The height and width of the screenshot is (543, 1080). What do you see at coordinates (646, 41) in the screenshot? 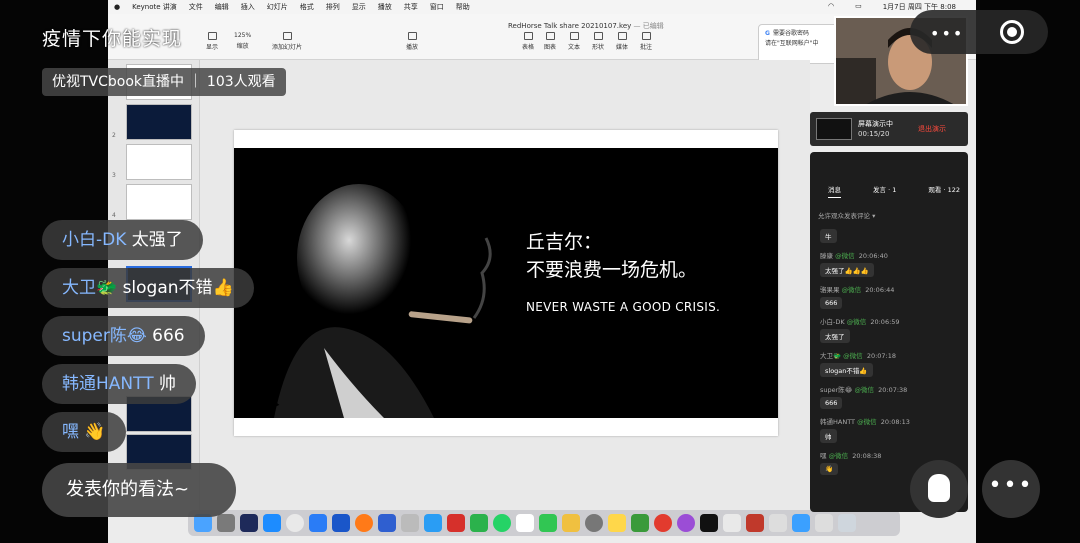
I see `comment-button: 批注` at bounding box center [646, 41].